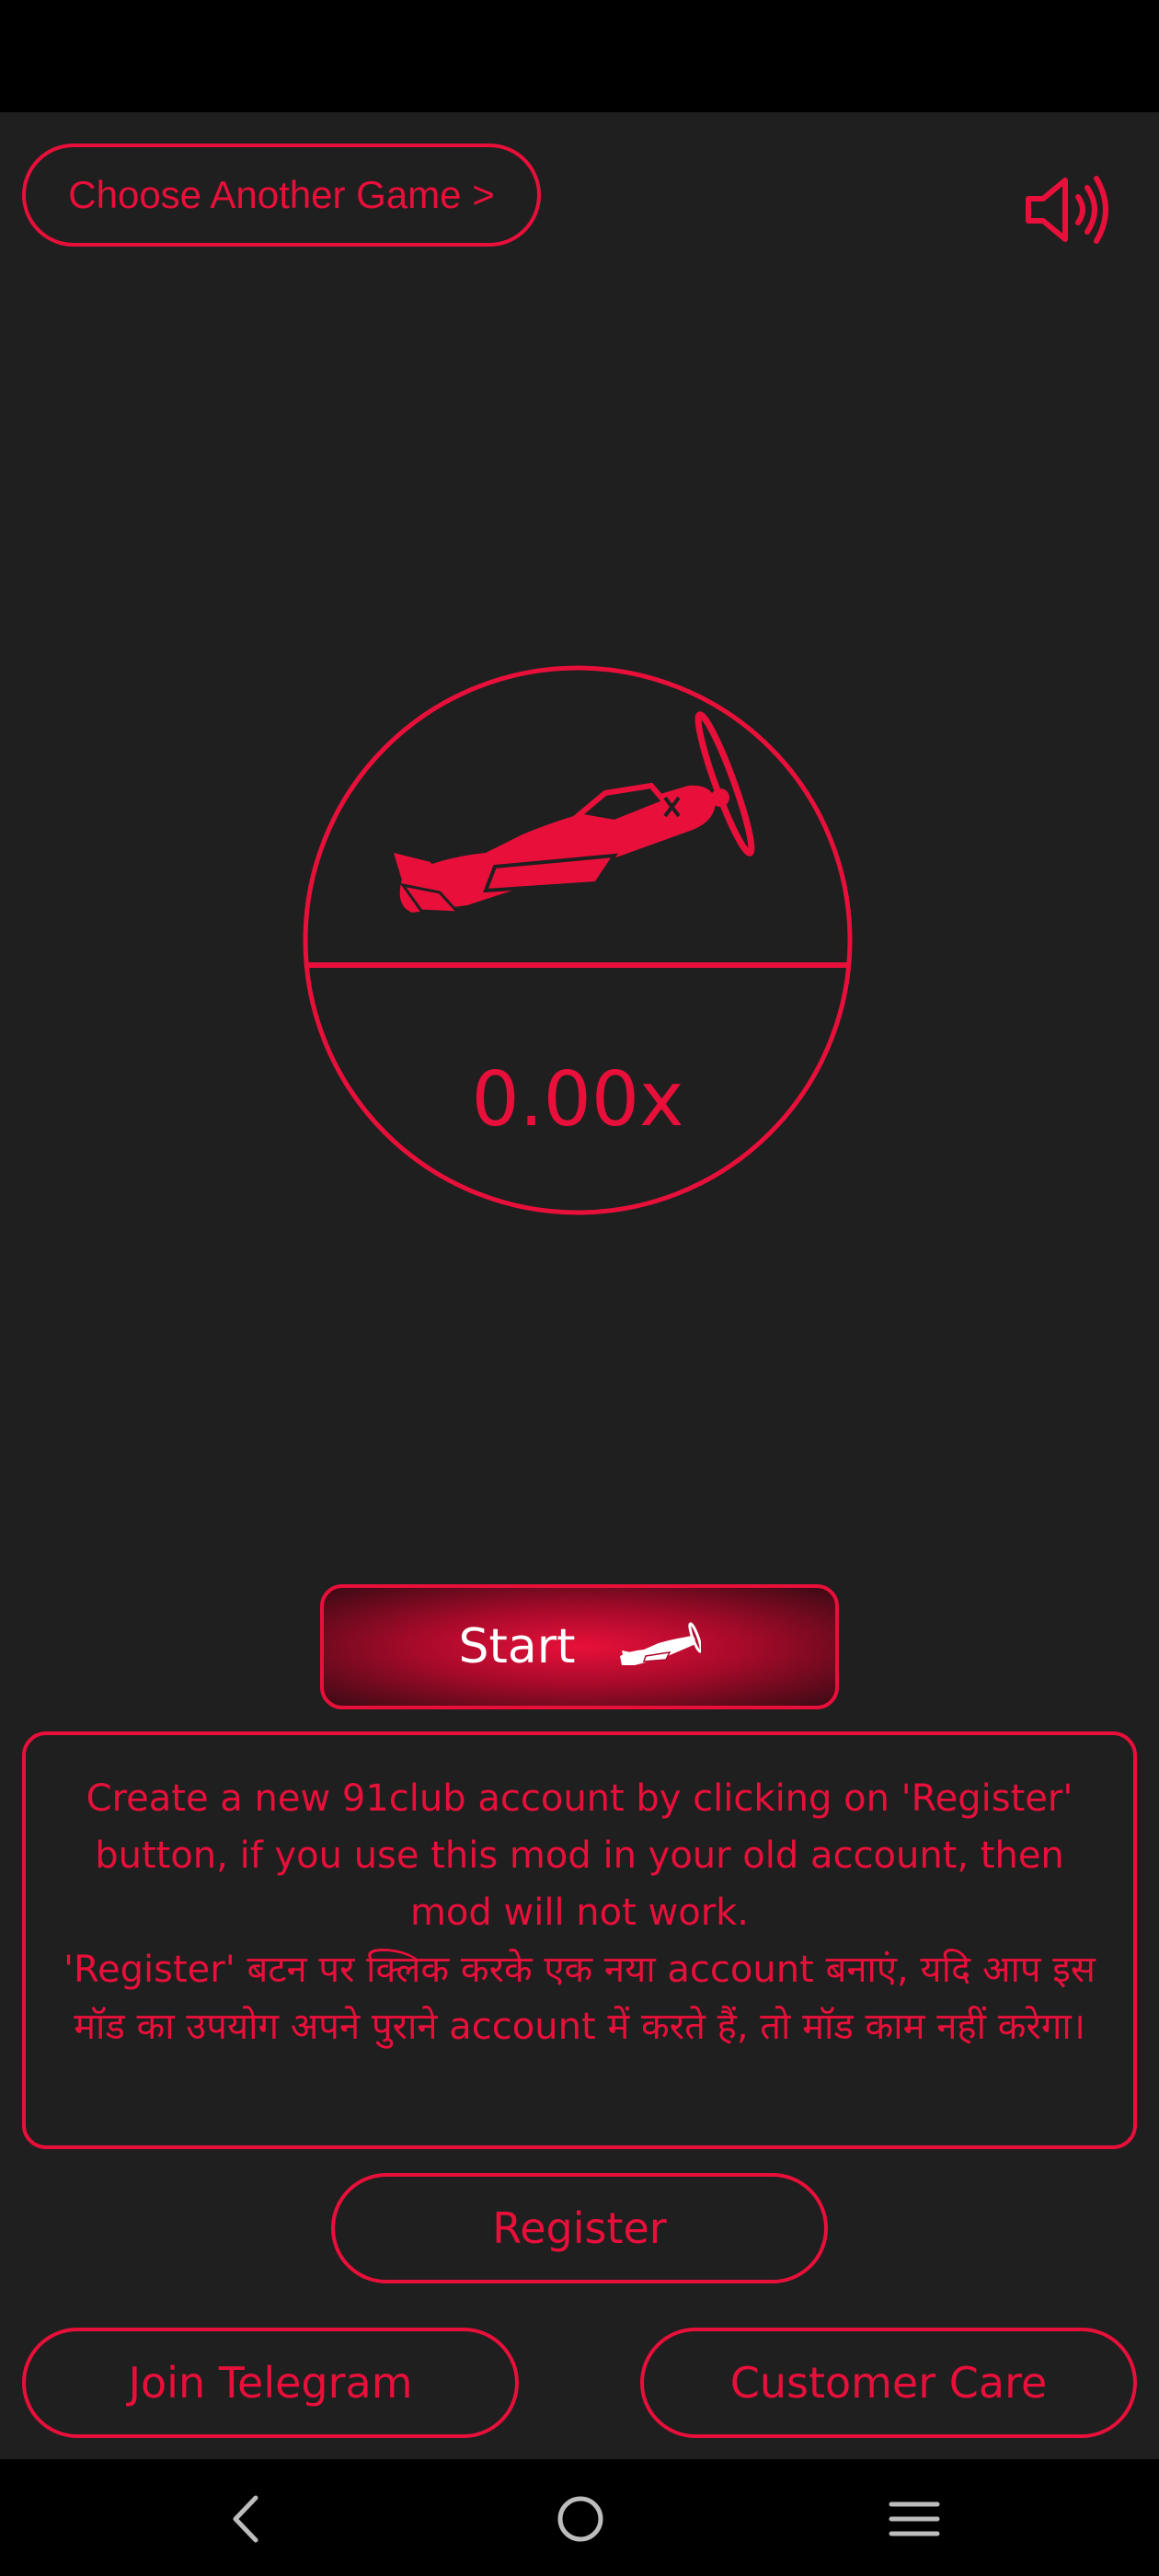  I want to click on join-telegram-button: Join Telegram, so click(270, 2383).